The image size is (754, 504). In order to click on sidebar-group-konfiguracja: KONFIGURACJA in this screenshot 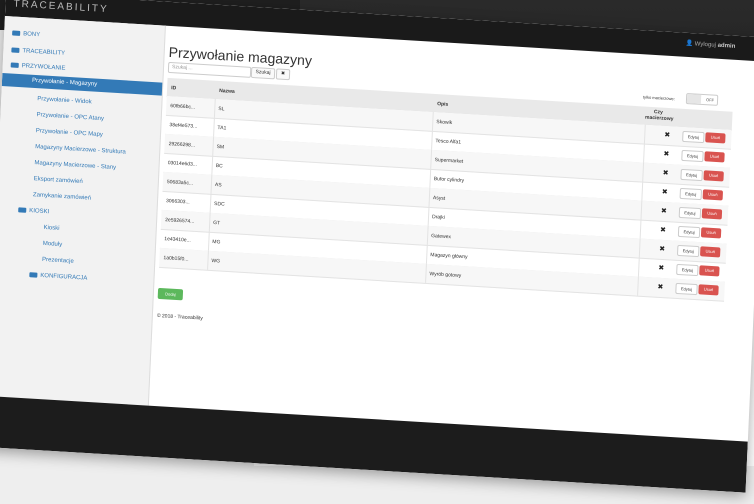, I will do `click(58, 277)`.